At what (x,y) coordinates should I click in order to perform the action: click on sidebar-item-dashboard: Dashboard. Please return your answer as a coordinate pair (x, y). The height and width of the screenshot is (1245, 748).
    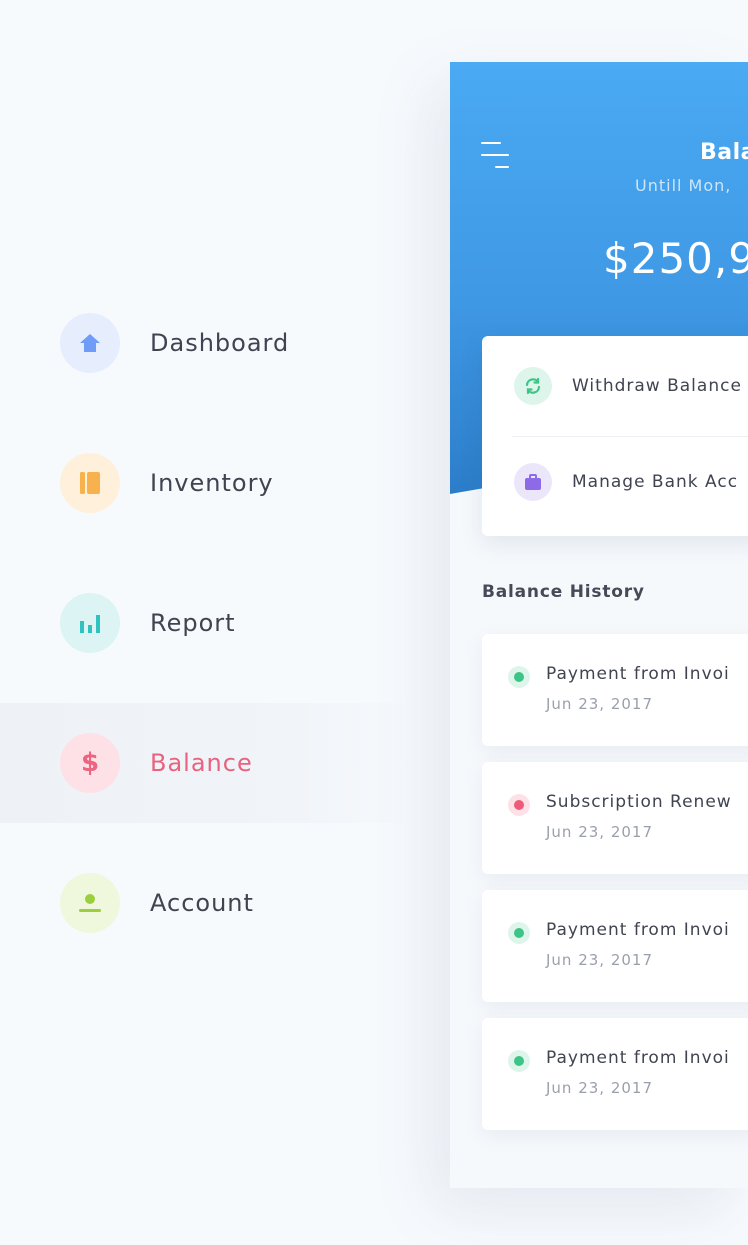
    Looking at the image, I should click on (210, 343).